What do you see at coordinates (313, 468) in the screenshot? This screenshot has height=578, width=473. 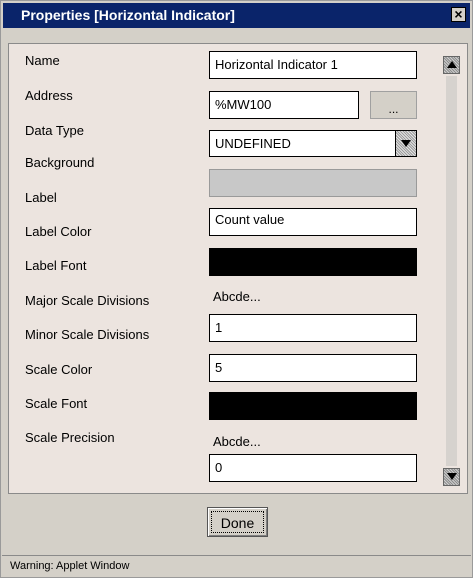 I see `scale-precision-field: 0` at bounding box center [313, 468].